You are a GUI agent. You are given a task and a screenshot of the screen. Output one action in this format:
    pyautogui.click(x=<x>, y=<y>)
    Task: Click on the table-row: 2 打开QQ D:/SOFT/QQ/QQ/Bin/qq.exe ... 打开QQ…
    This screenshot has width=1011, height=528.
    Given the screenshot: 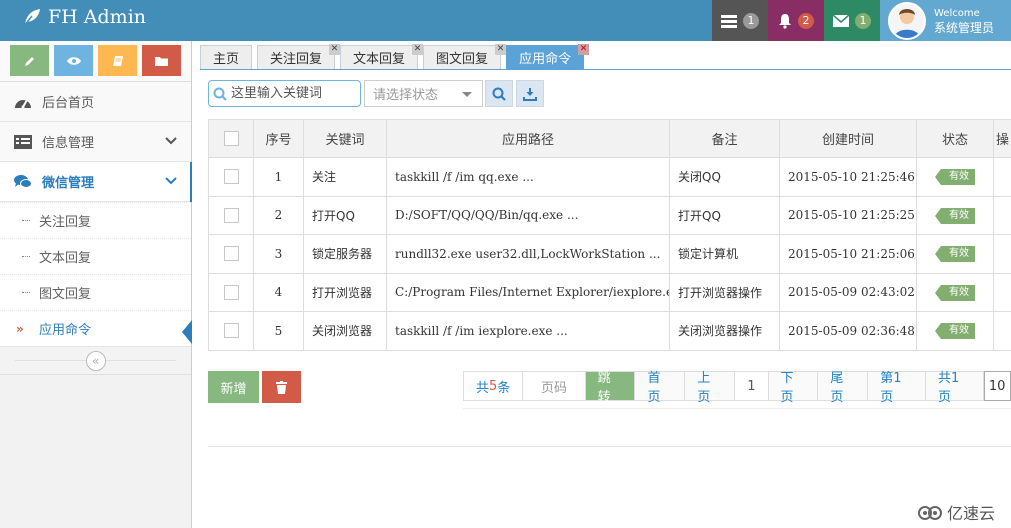 What is the action you would take?
    pyautogui.click(x=609, y=215)
    